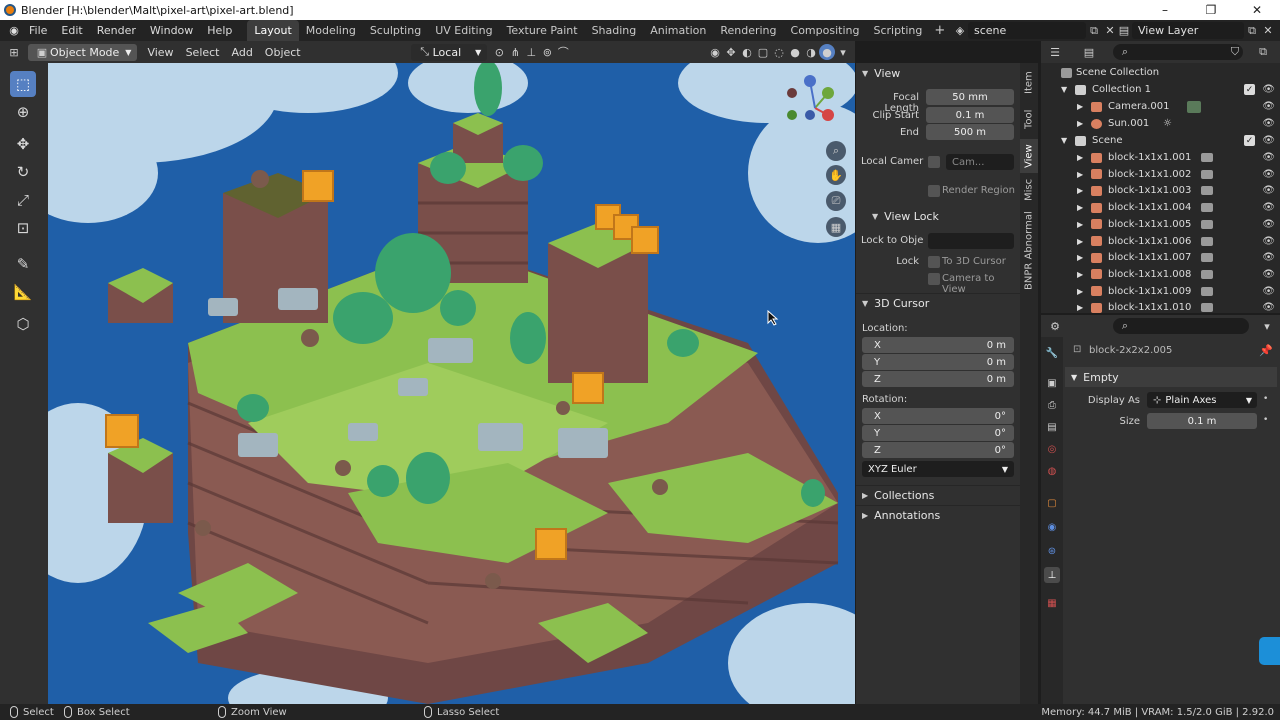 The width and height of the screenshot is (1280, 720). Describe the element at coordinates (1202, 421) in the screenshot. I see `size-field: 0.1 m` at that location.